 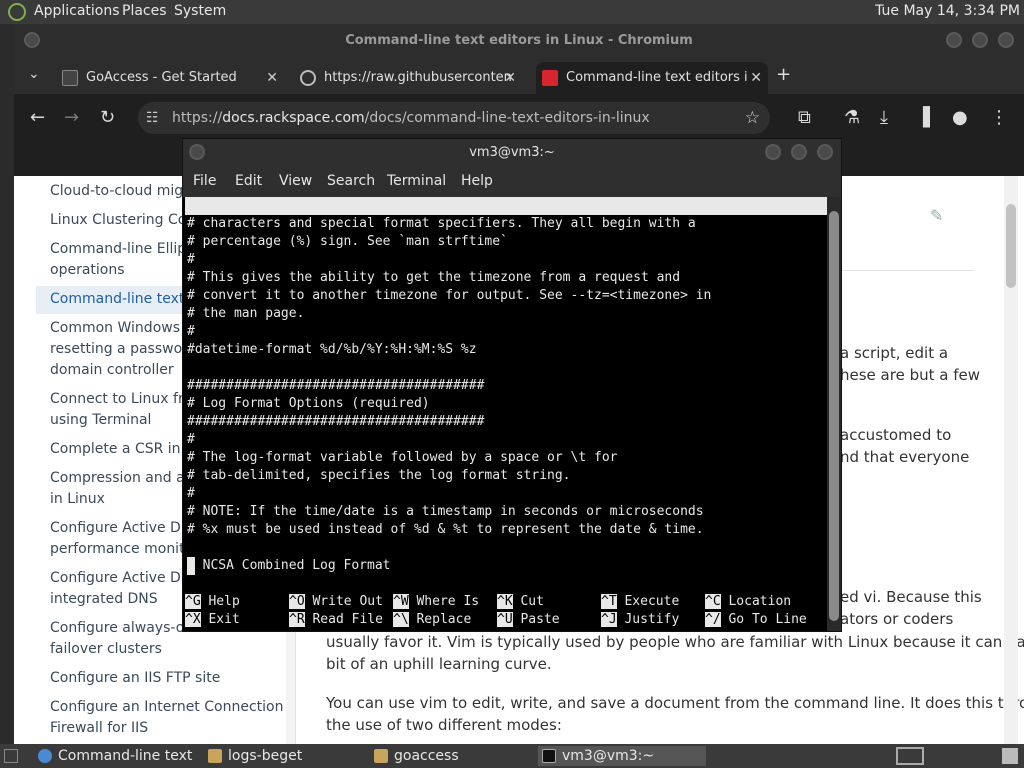 What do you see at coordinates (1011, 246) in the screenshot?
I see `page-scroll-thumb` at bounding box center [1011, 246].